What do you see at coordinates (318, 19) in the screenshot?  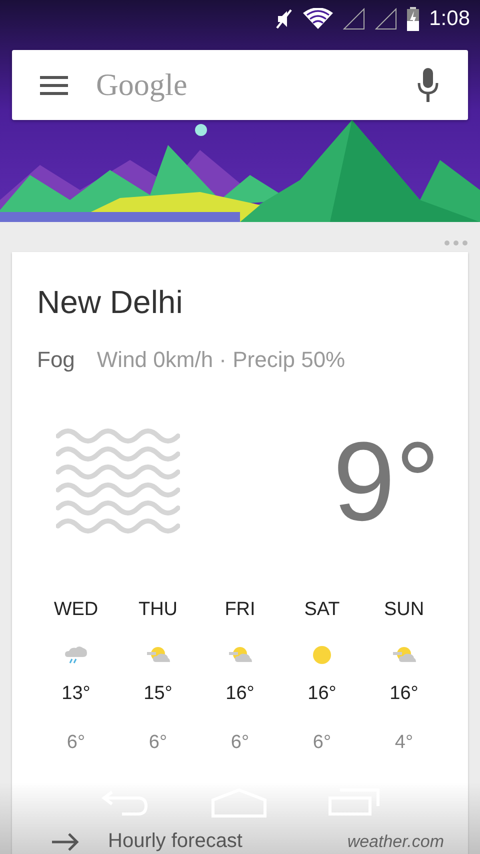 I see `wifi-icon` at bounding box center [318, 19].